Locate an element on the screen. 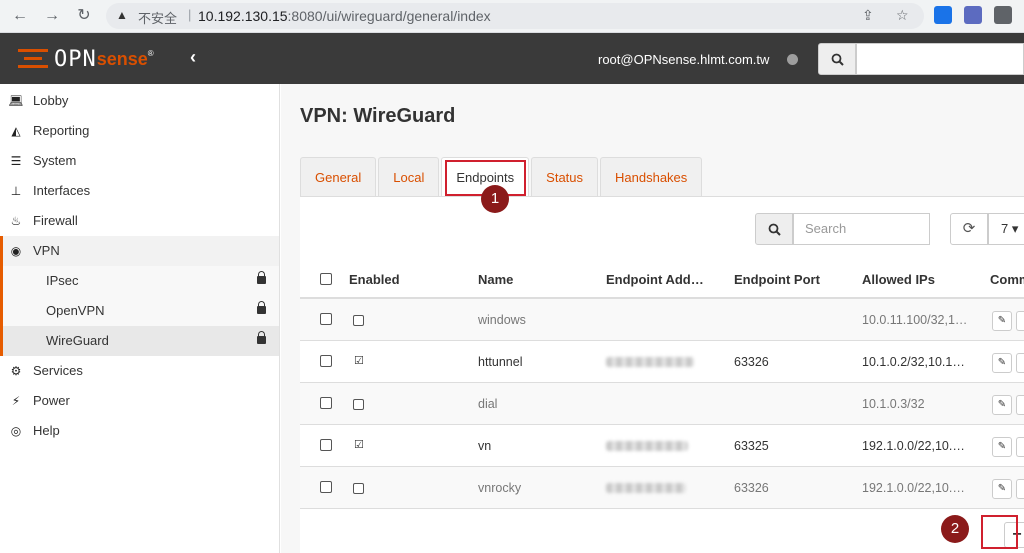 This screenshot has width=1024, height=553. table-search-button is located at coordinates (774, 229).